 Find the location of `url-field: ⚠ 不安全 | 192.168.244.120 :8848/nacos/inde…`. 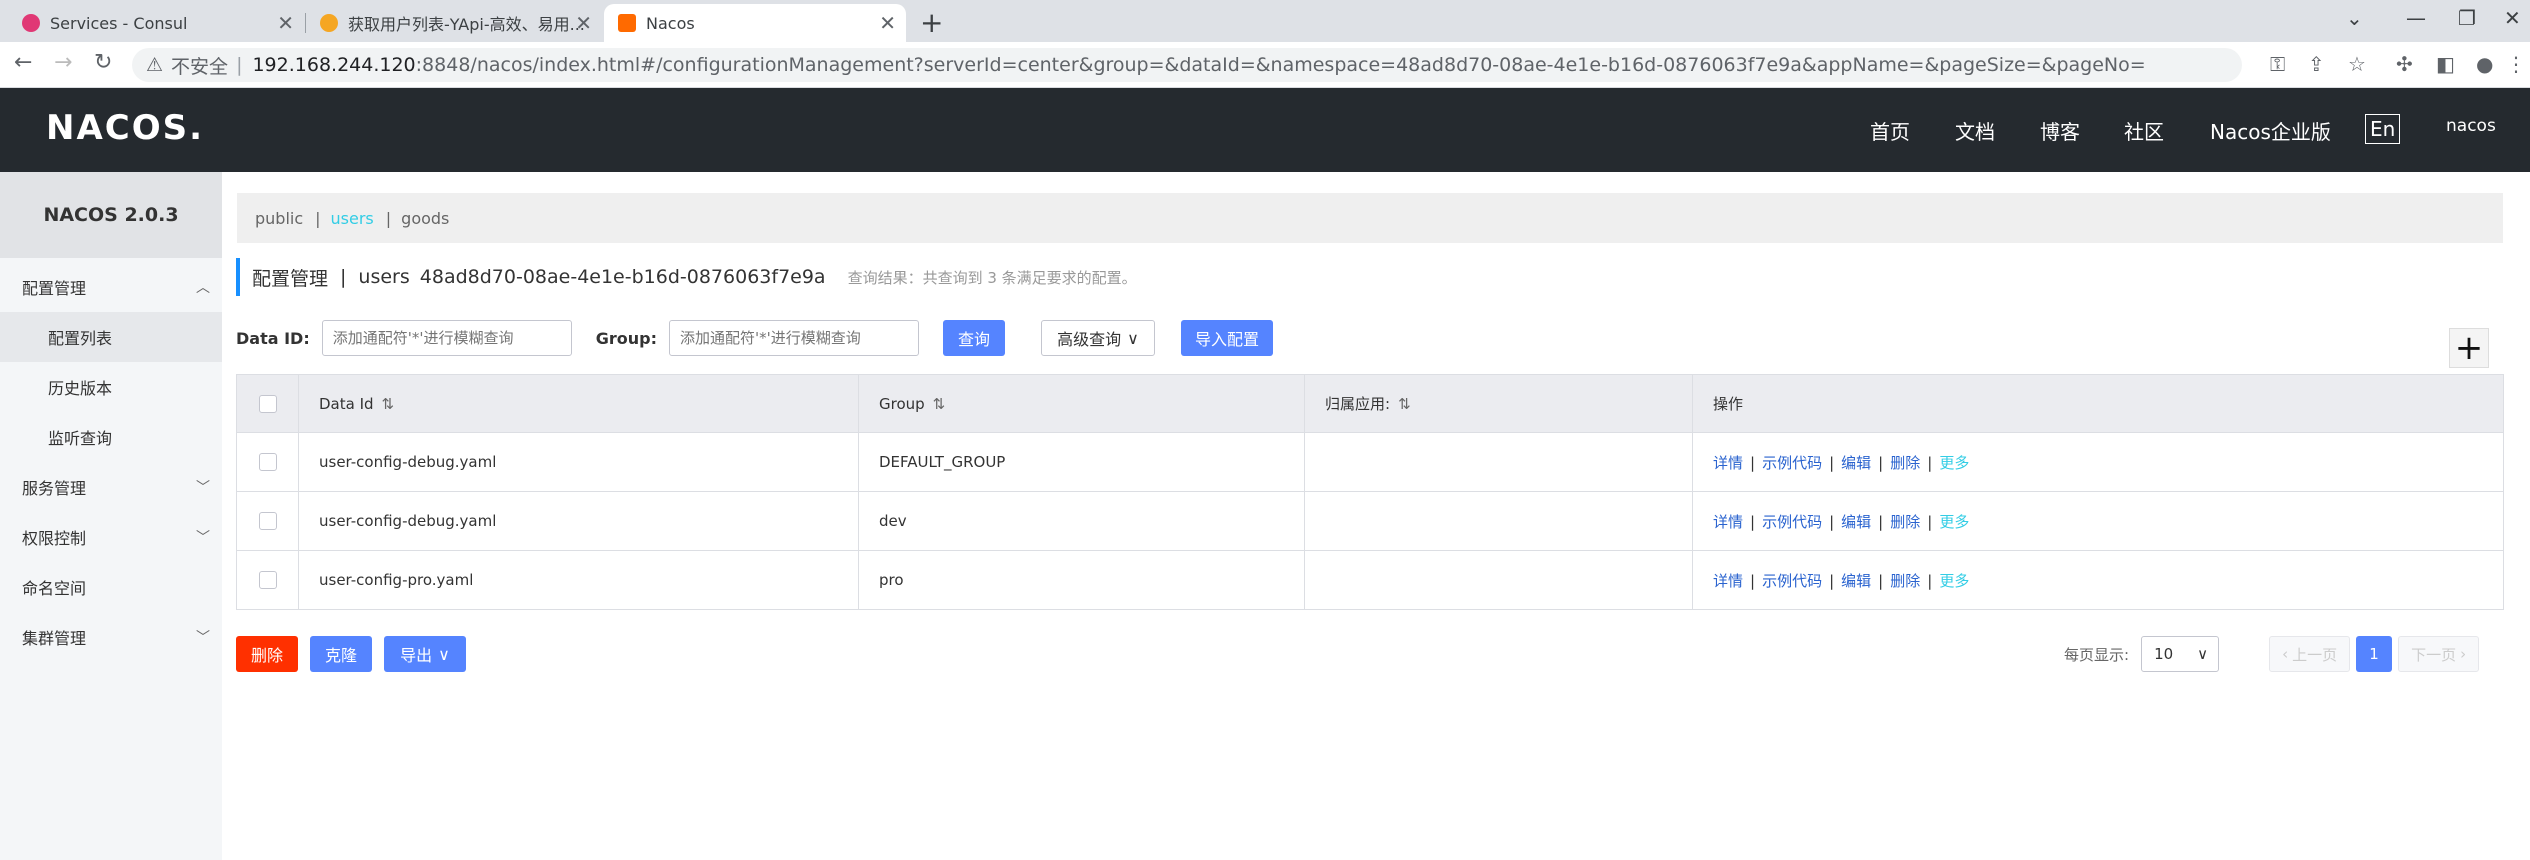

url-field: ⚠ 不安全 | 192.168.244.120 :8848/nacos/inde… is located at coordinates (1187, 65).